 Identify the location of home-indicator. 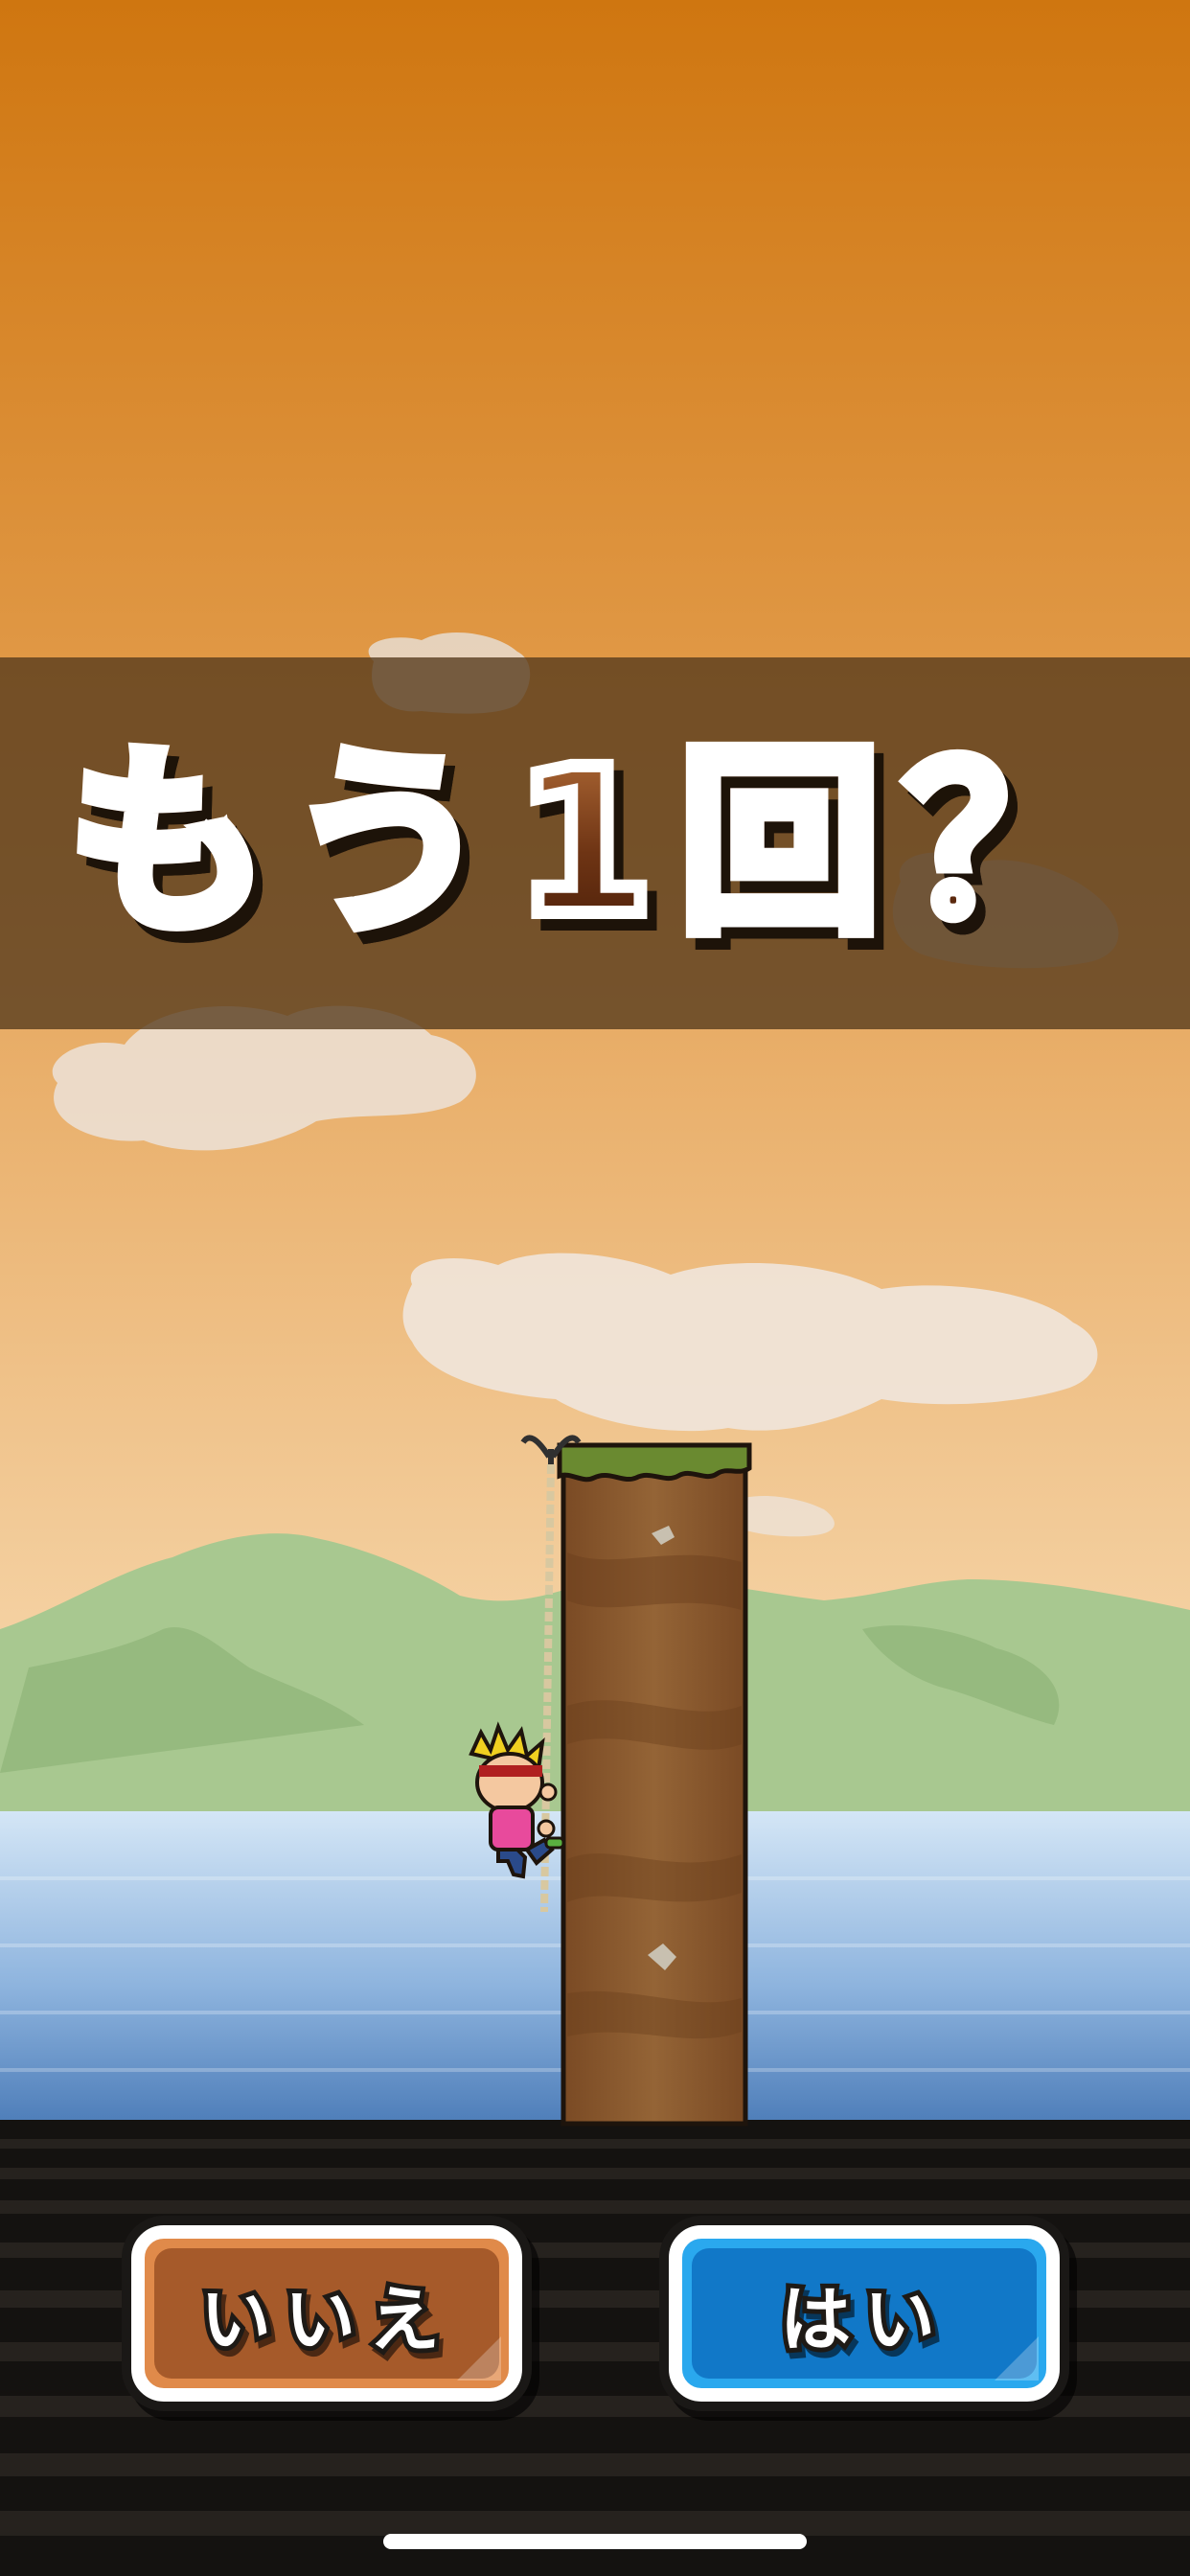
(595, 2541).